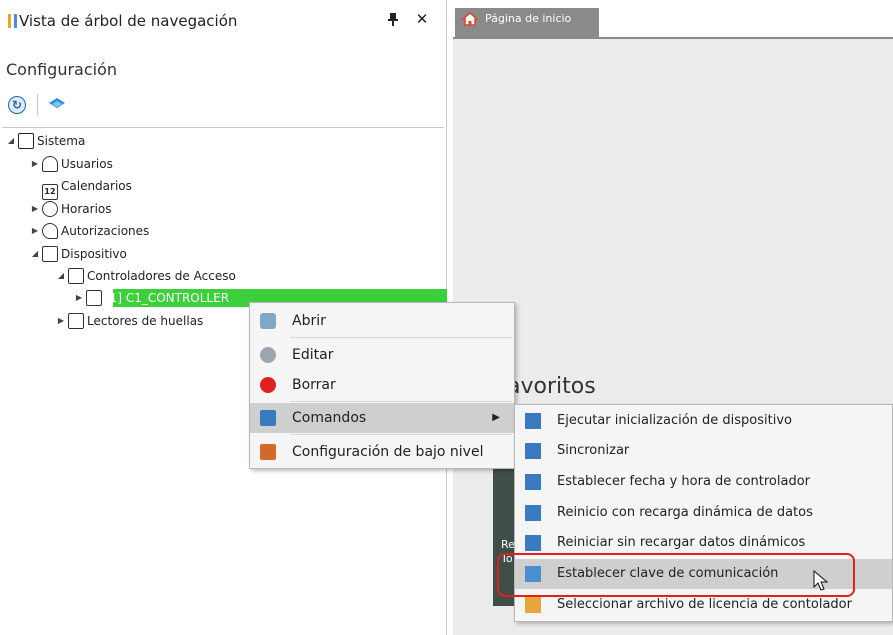 This screenshot has width=893, height=635. I want to click on device-icon, so click(50, 254).